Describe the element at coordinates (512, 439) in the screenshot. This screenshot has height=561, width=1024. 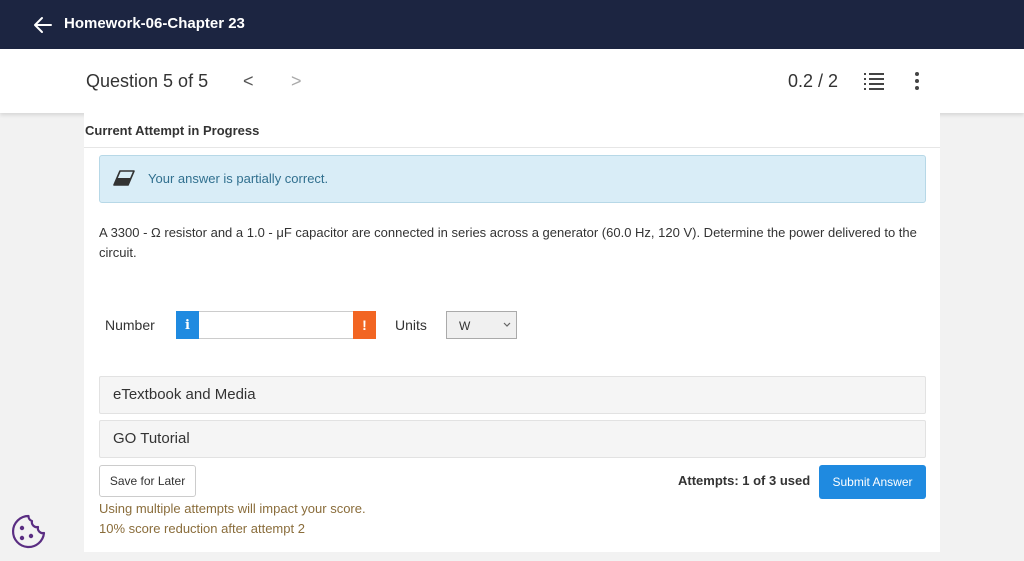
I see `go-tutorial-panel: GO Tutorial` at that location.